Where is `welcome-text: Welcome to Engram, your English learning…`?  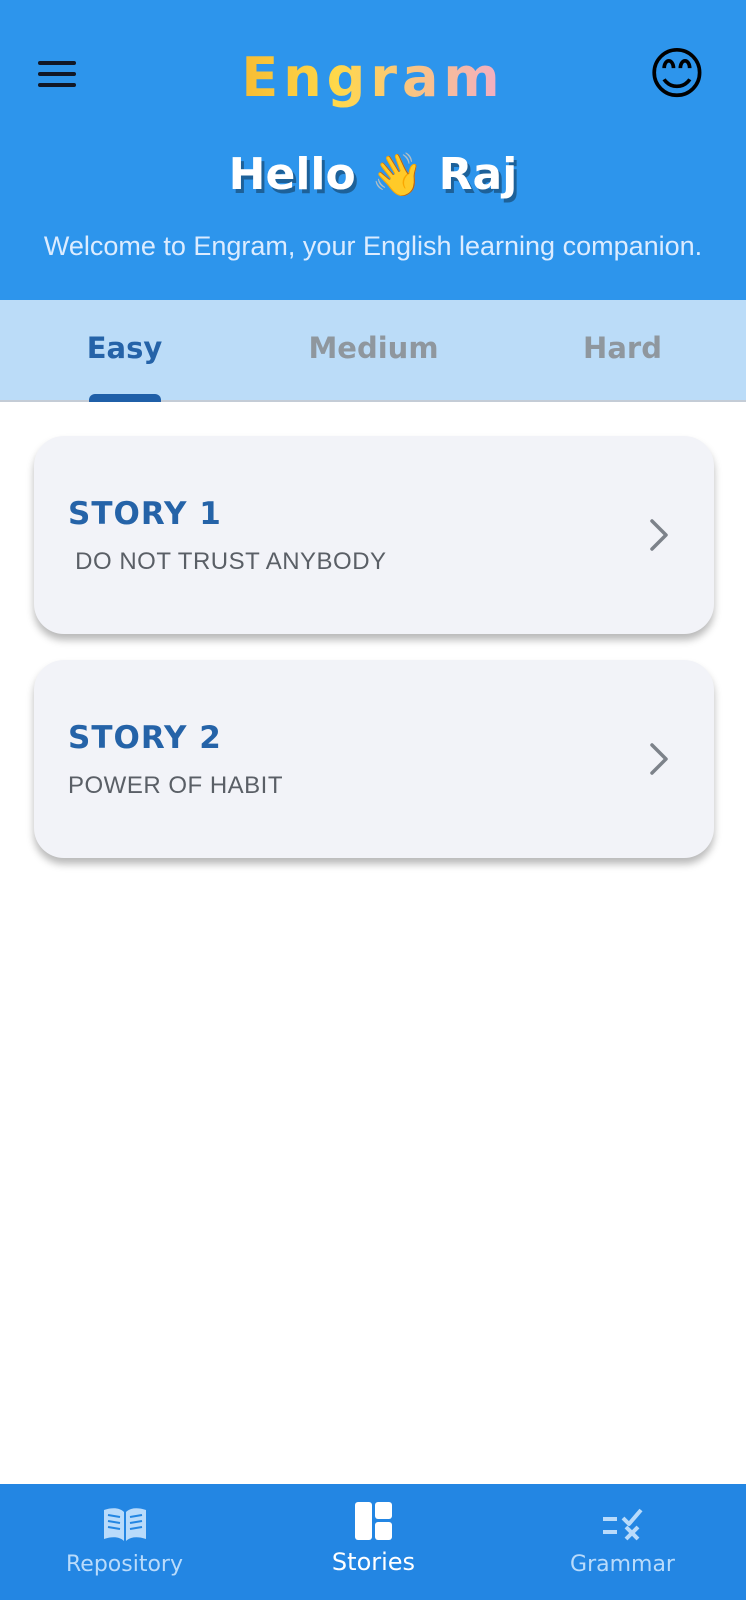
welcome-text: Welcome to Engram, your English learning… is located at coordinates (373, 246).